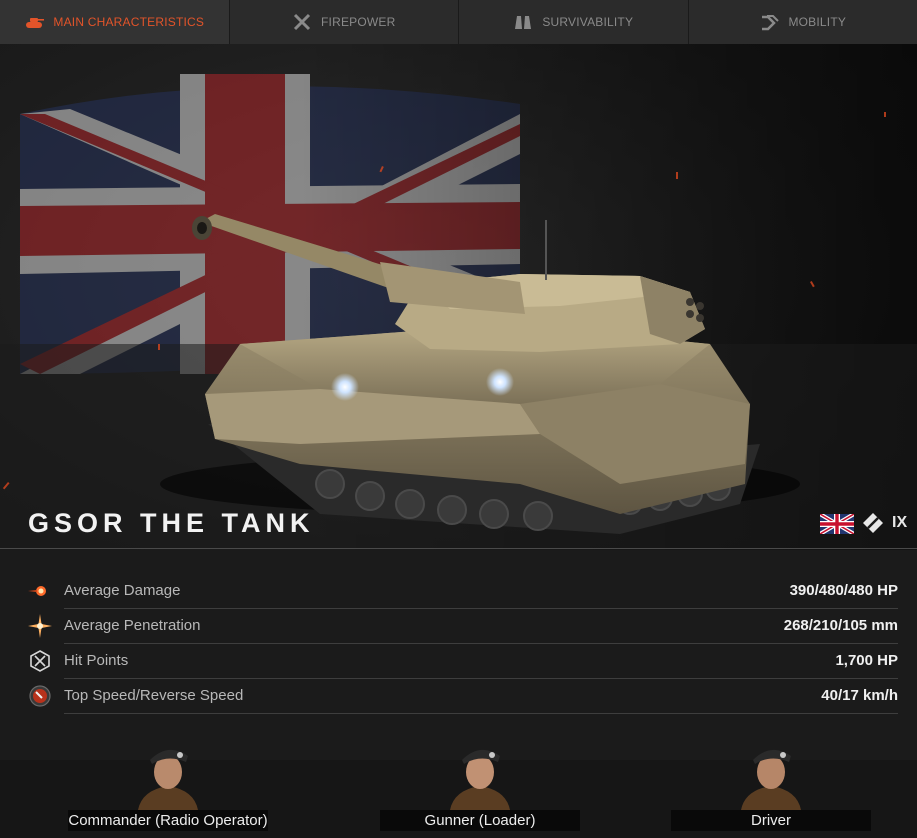  What do you see at coordinates (35, 23) in the screenshot?
I see `tank-icon` at bounding box center [35, 23].